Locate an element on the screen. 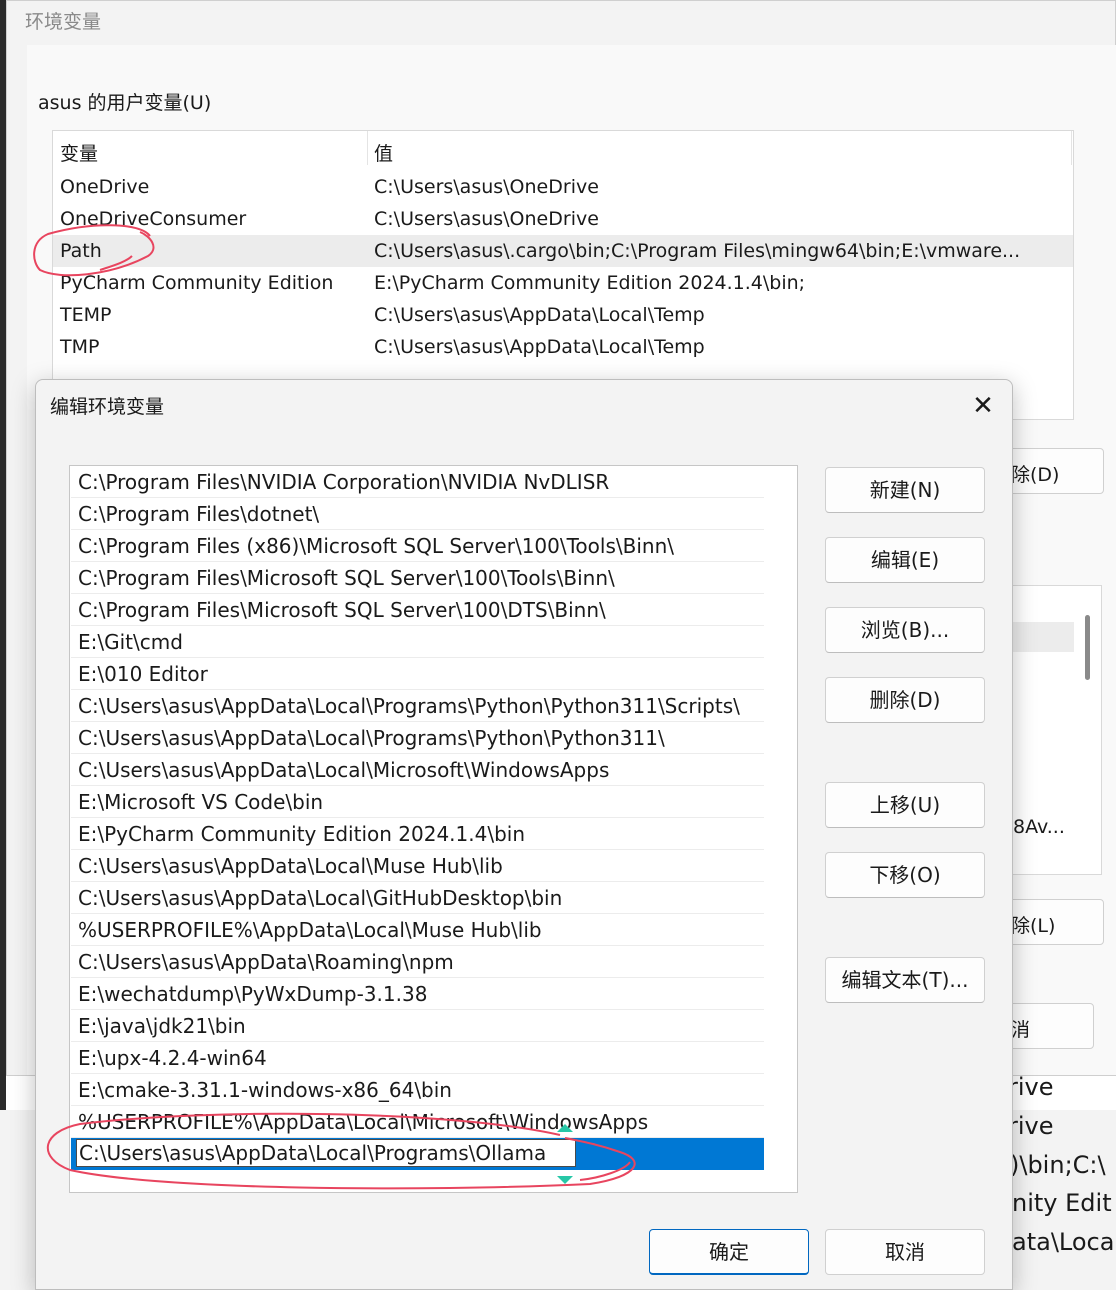 The width and height of the screenshot is (1116, 1290). button-label: 除(D) is located at coordinates (1035, 475).